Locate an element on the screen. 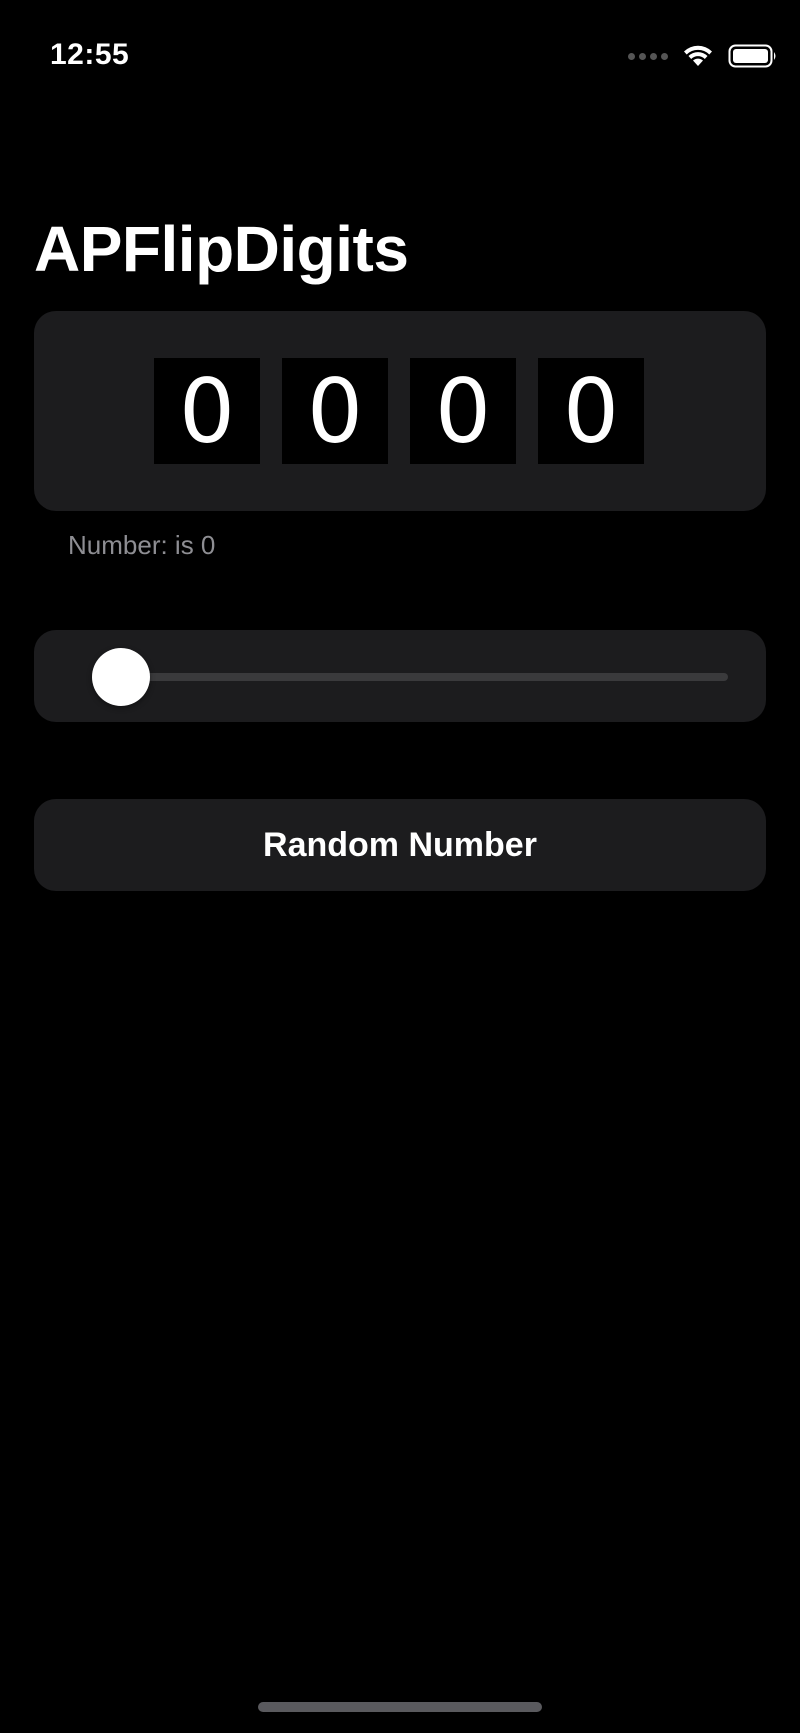 This screenshot has width=800, height=1733. slider-track is located at coordinates (412, 677).